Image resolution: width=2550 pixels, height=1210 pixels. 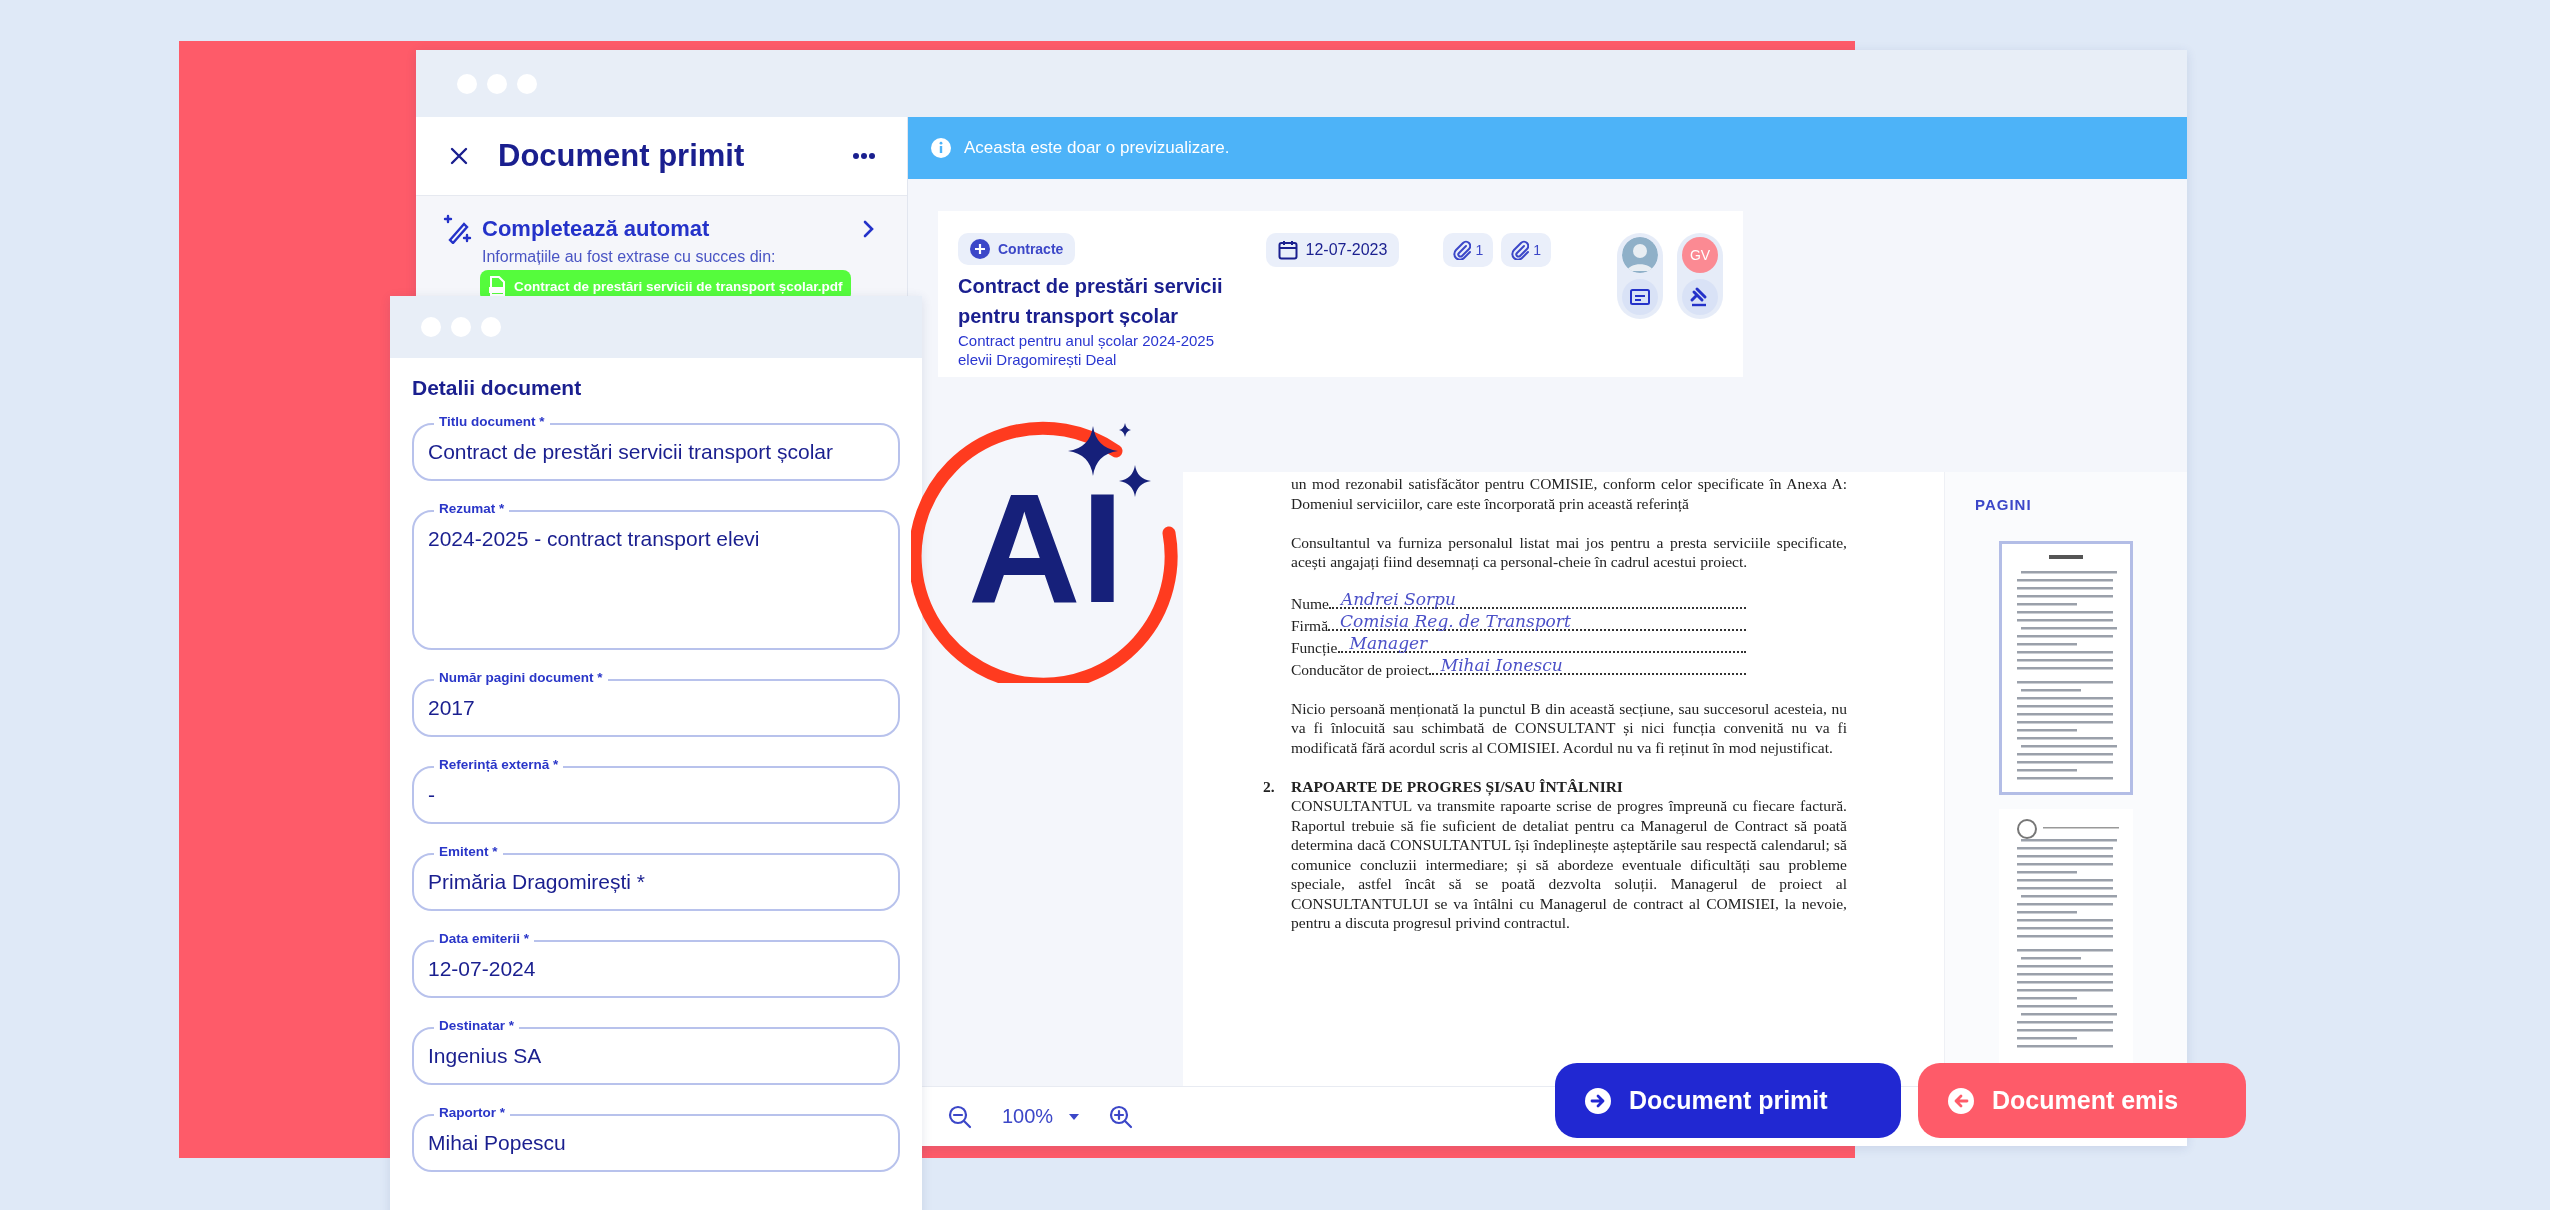 What do you see at coordinates (459, 156) in the screenshot?
I see `close-icon` at bounding box center [459, 156].